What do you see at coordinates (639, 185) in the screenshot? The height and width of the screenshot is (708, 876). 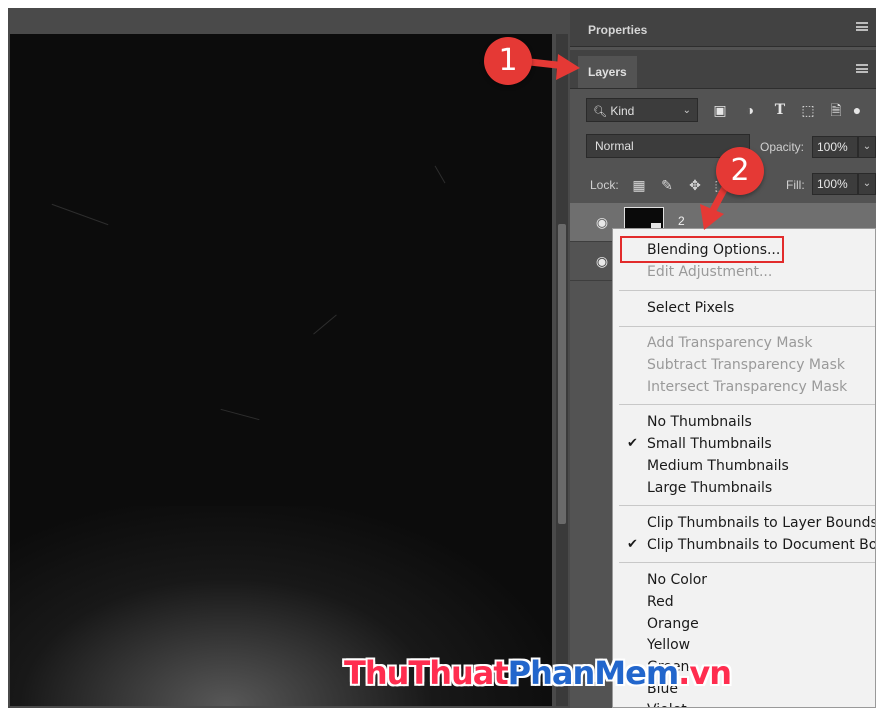 I see `lock-transparent-pixels-icon: ▦` at bounding box center [639, 185].